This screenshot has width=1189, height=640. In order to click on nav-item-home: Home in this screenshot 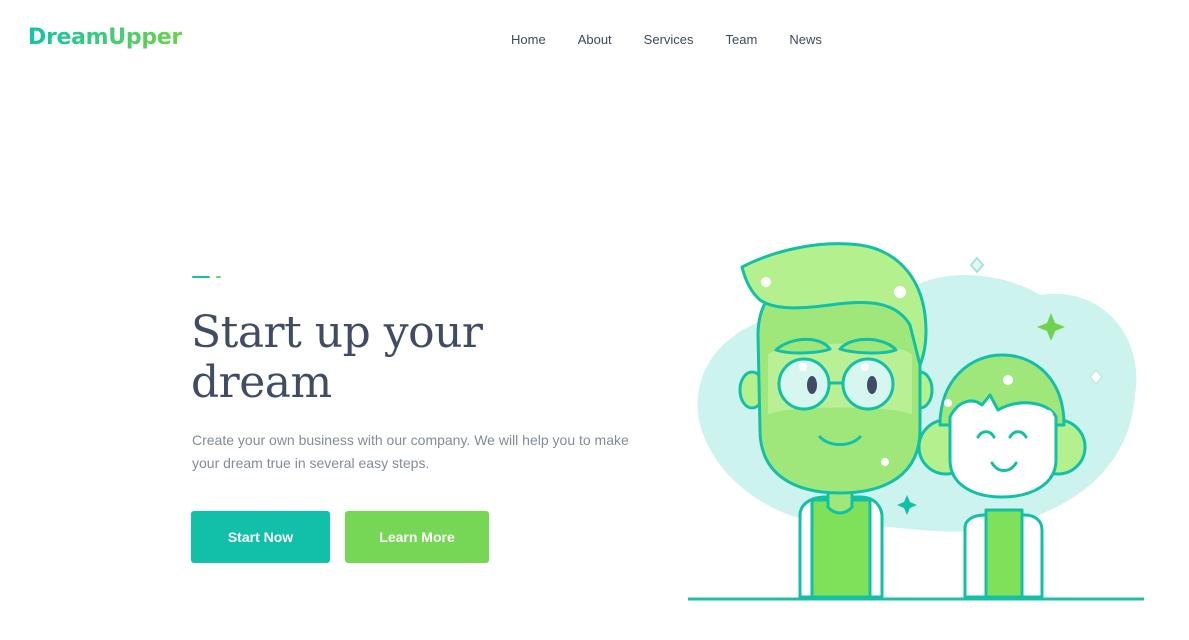, I will do `click(528, 39)`.